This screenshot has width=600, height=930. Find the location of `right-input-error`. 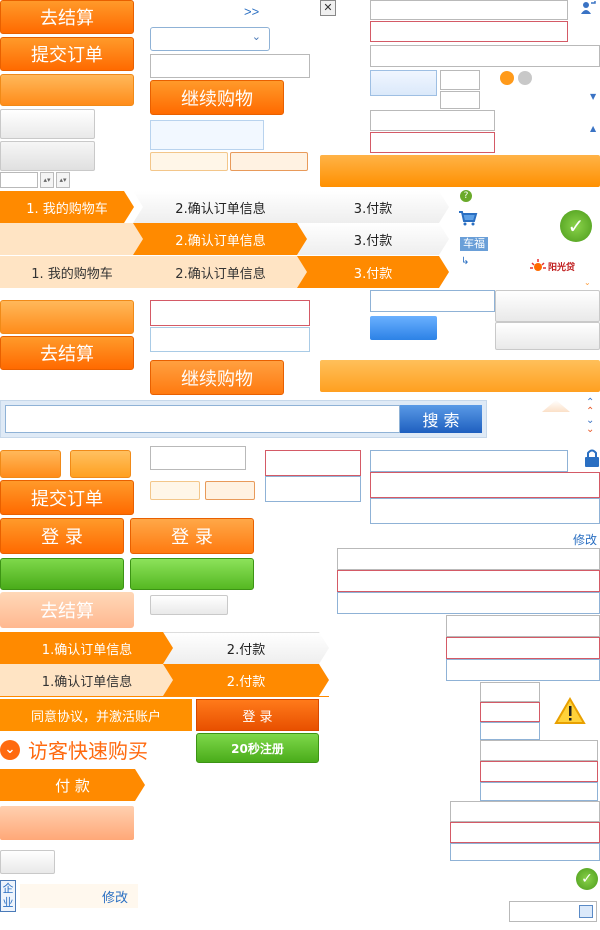

right-input-error is located at coordinates (469, 31).